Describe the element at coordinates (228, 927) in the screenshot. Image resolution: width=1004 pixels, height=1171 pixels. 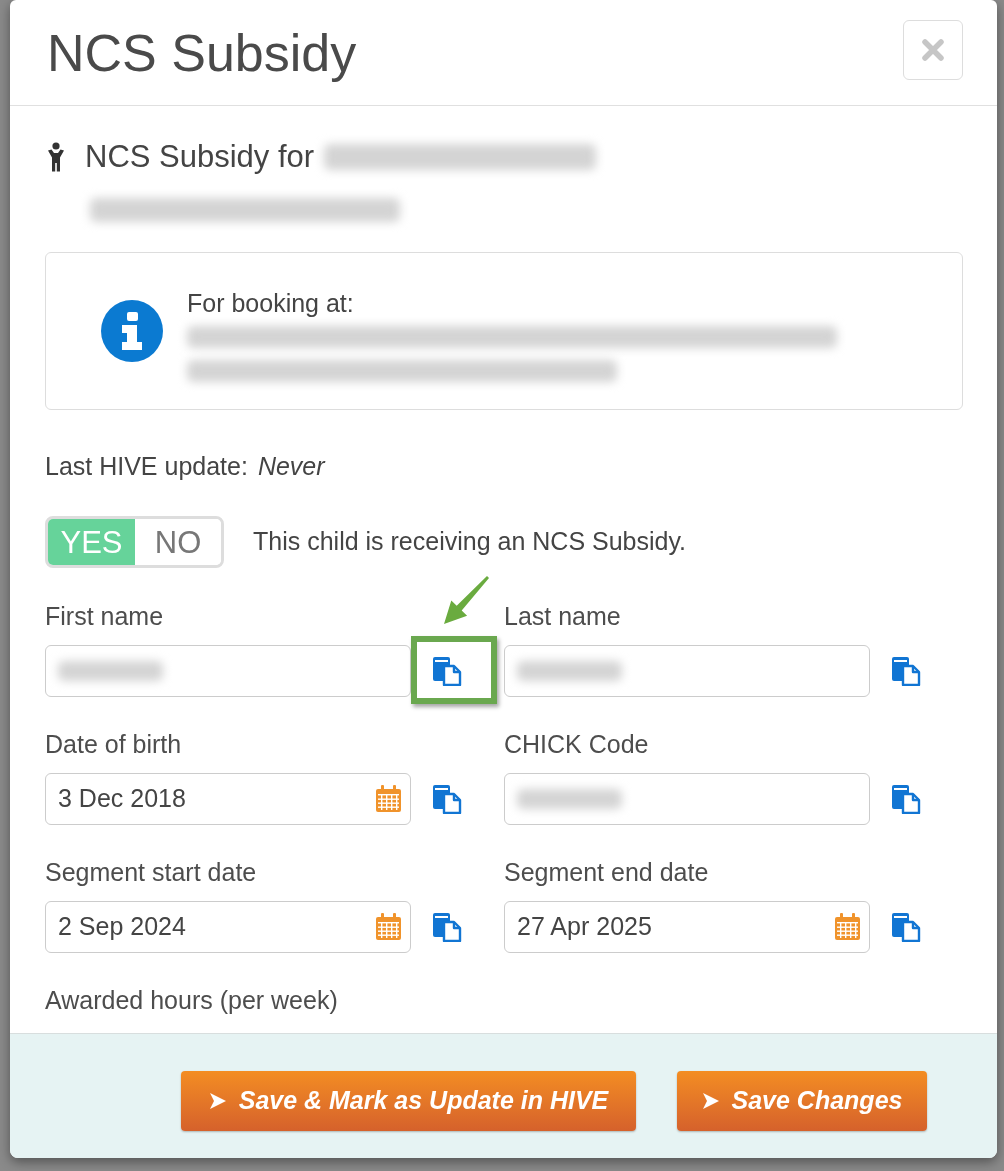
I see `date-field: 2 Sep 2024` at that location.